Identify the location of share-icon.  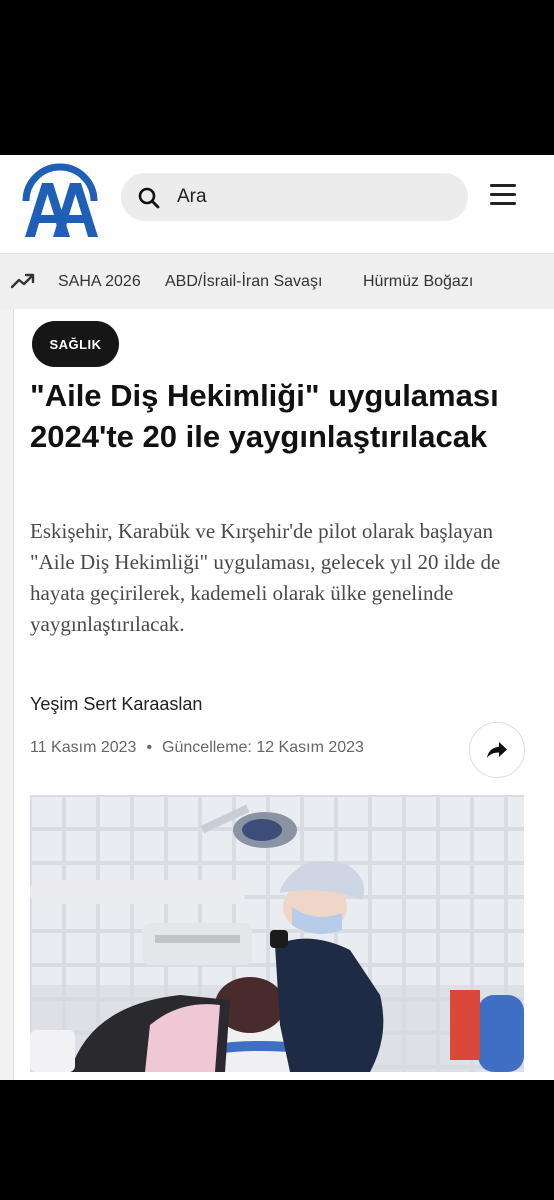
(497, 750).